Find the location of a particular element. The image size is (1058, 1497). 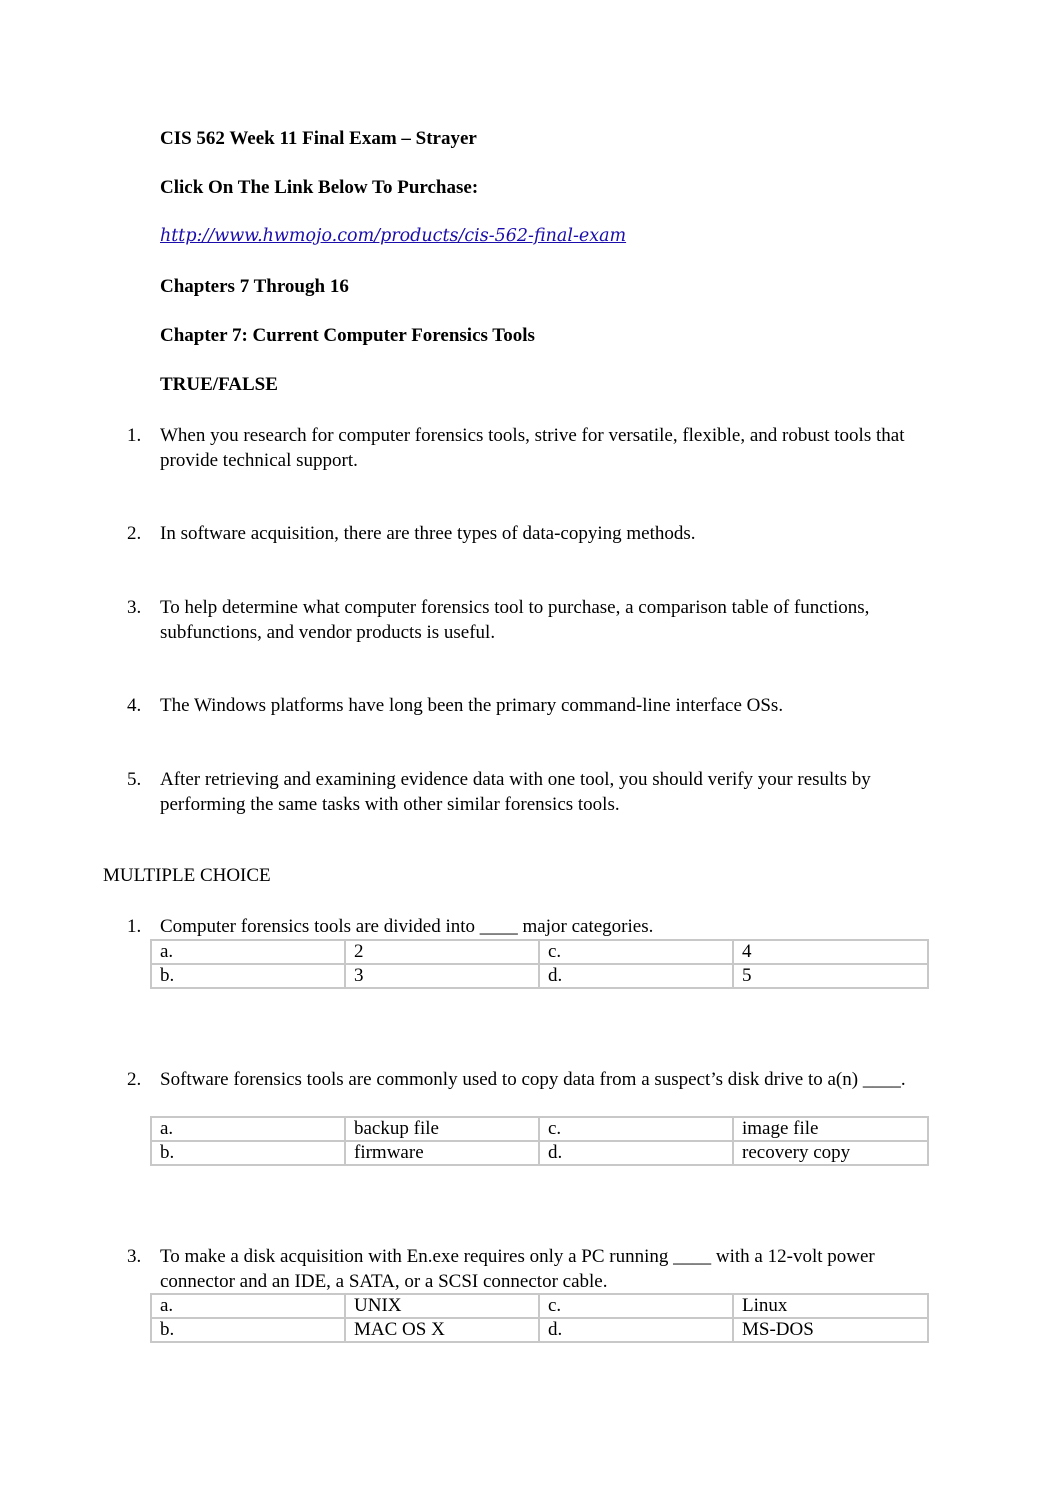

question-number: 5. is located at coordinates (134, 779).